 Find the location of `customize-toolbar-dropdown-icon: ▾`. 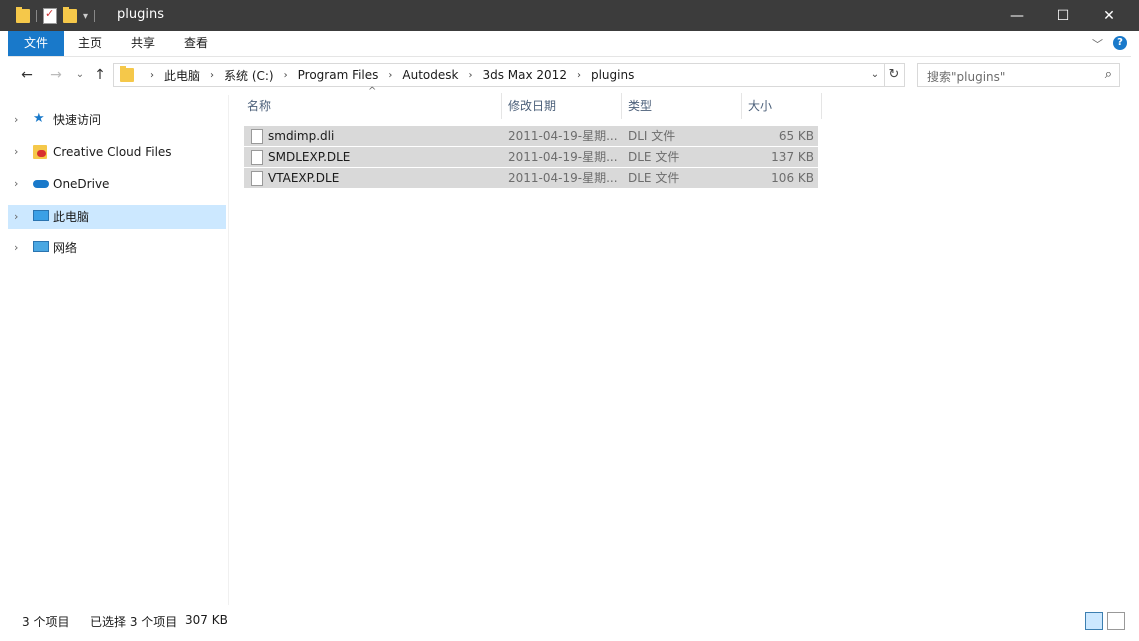

customize-toolbar-dropdown-icon: ▾ is located at coordinates (85, 16).